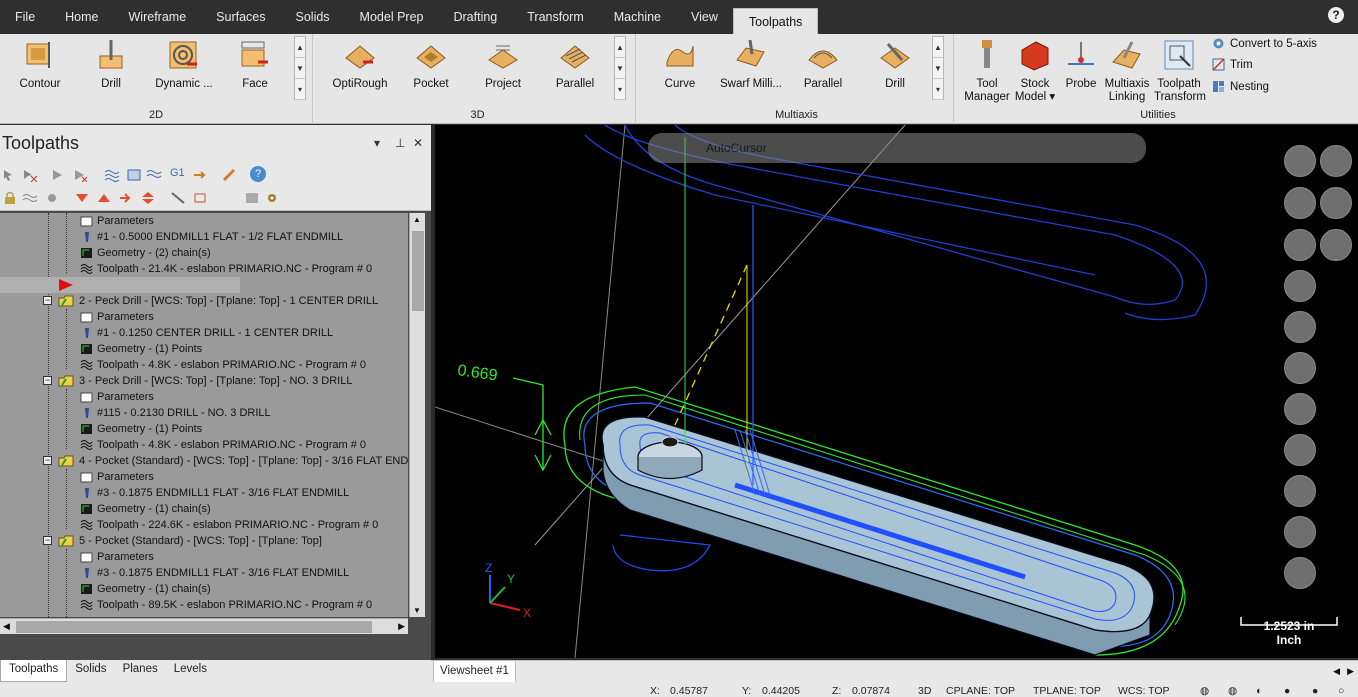  What do you see at coordinates (360, 64) in the screenshot?
I see `optirough-button: OptiRough` at bounding box center [360, 64].